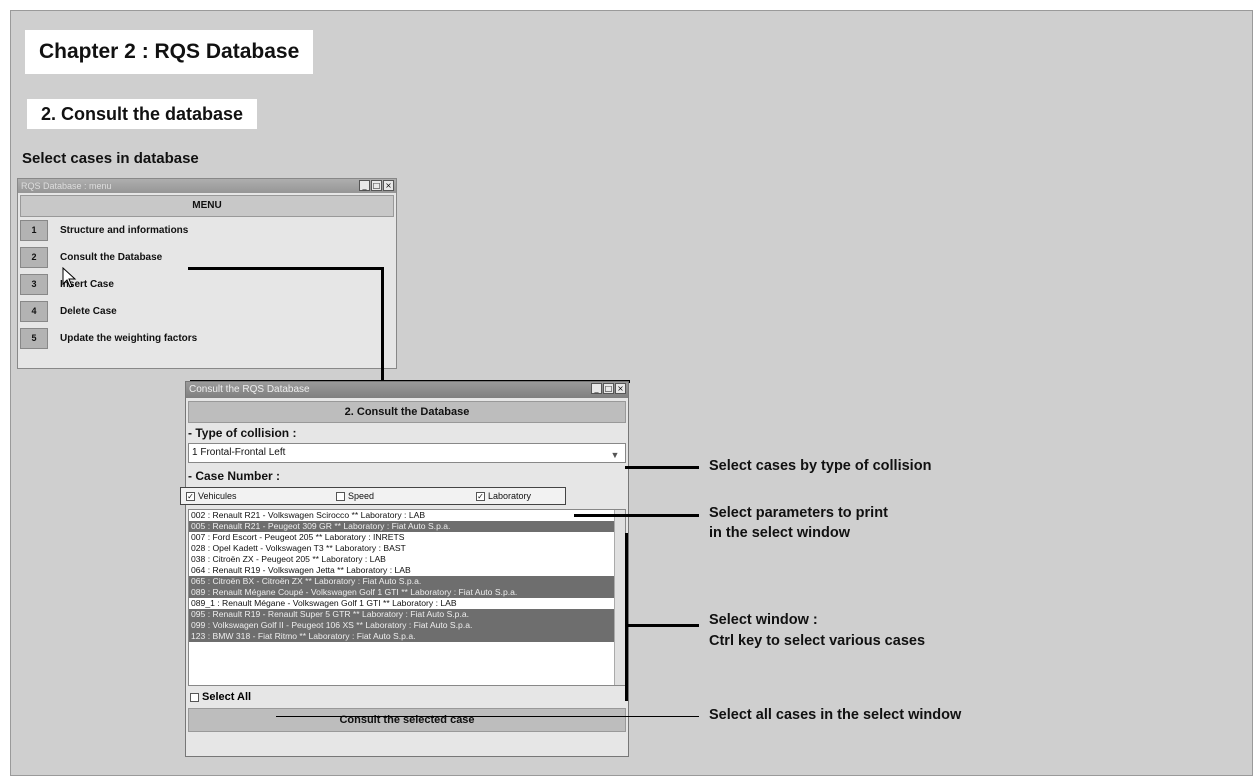 This screenshot has width=1255, height=778. Describe the element at coordinates (34, 257) in the screenshot. I see `menu-item-number: 2` at that location.